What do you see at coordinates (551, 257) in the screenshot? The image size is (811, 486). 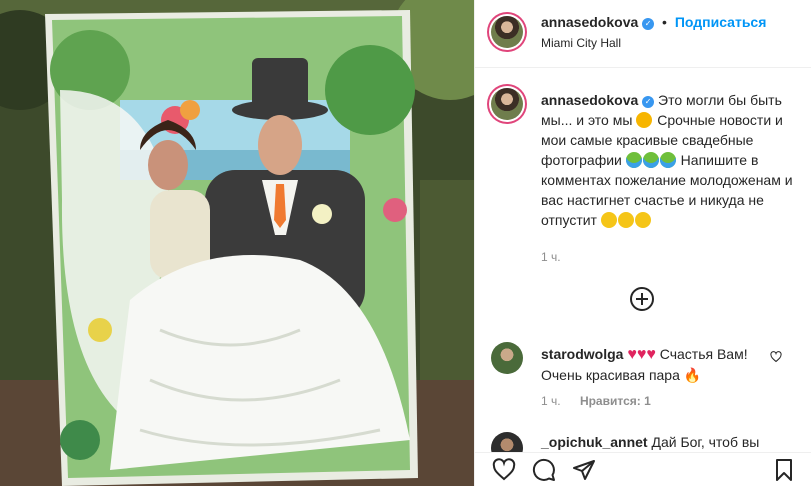 I see `caption-time: 1 ч.` at bounding box center [551, 257].